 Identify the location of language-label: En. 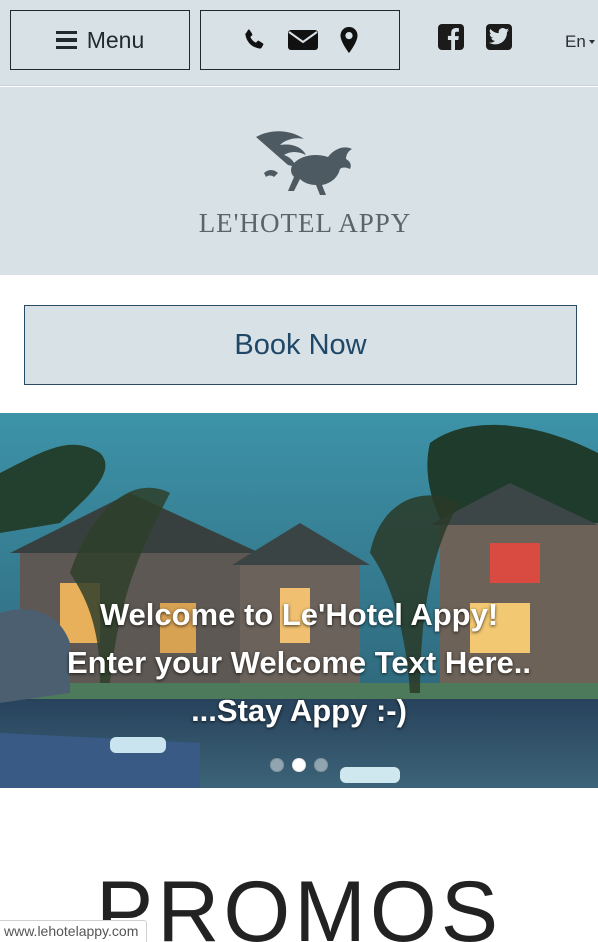
(575, 41).